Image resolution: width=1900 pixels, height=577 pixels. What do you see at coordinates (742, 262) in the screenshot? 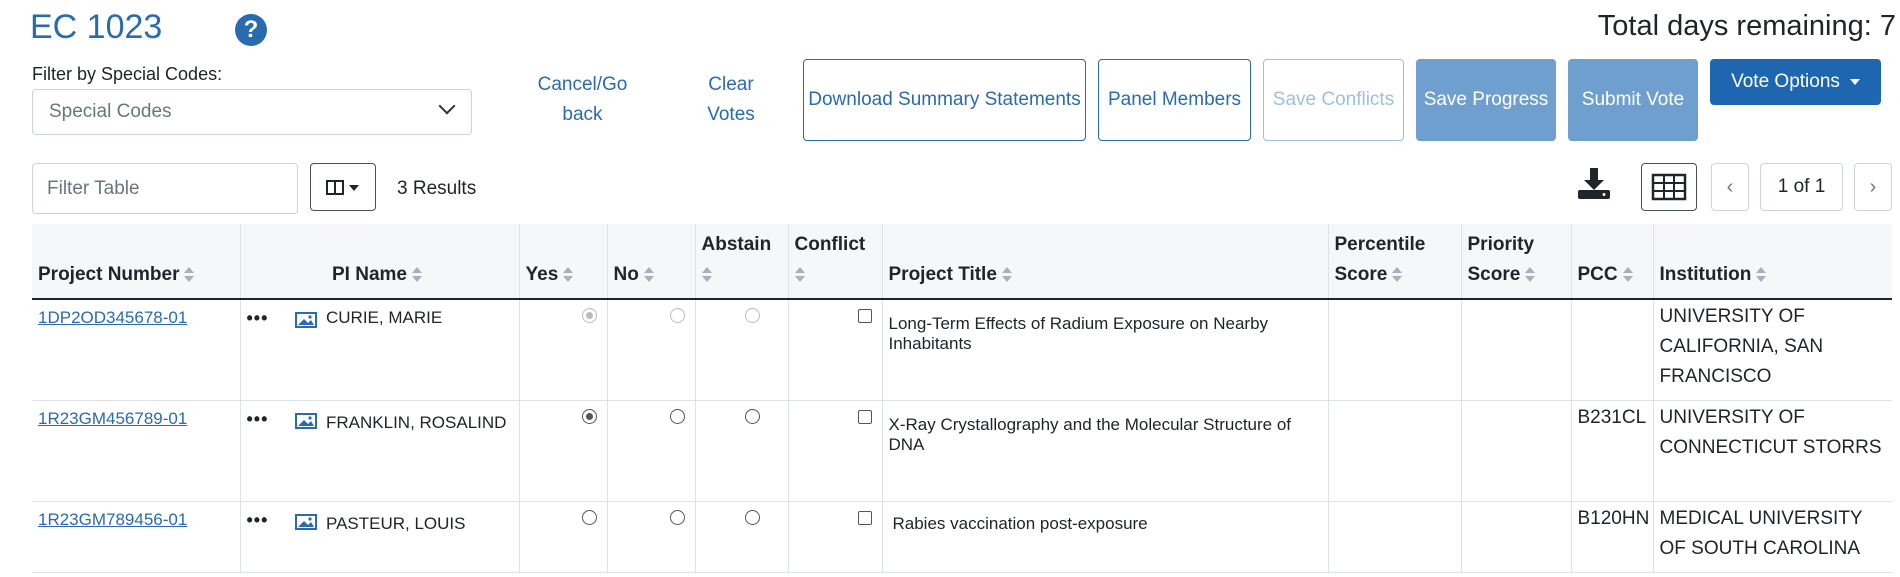
I see `col-abstain: Abstain` at bounding box center [742, 262].